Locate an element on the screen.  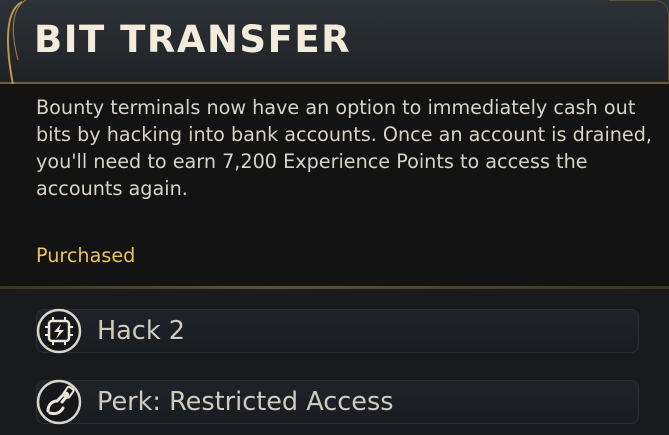
requirement-label-perk: Perk: Restricted Access is located at coordinates (245, 402).